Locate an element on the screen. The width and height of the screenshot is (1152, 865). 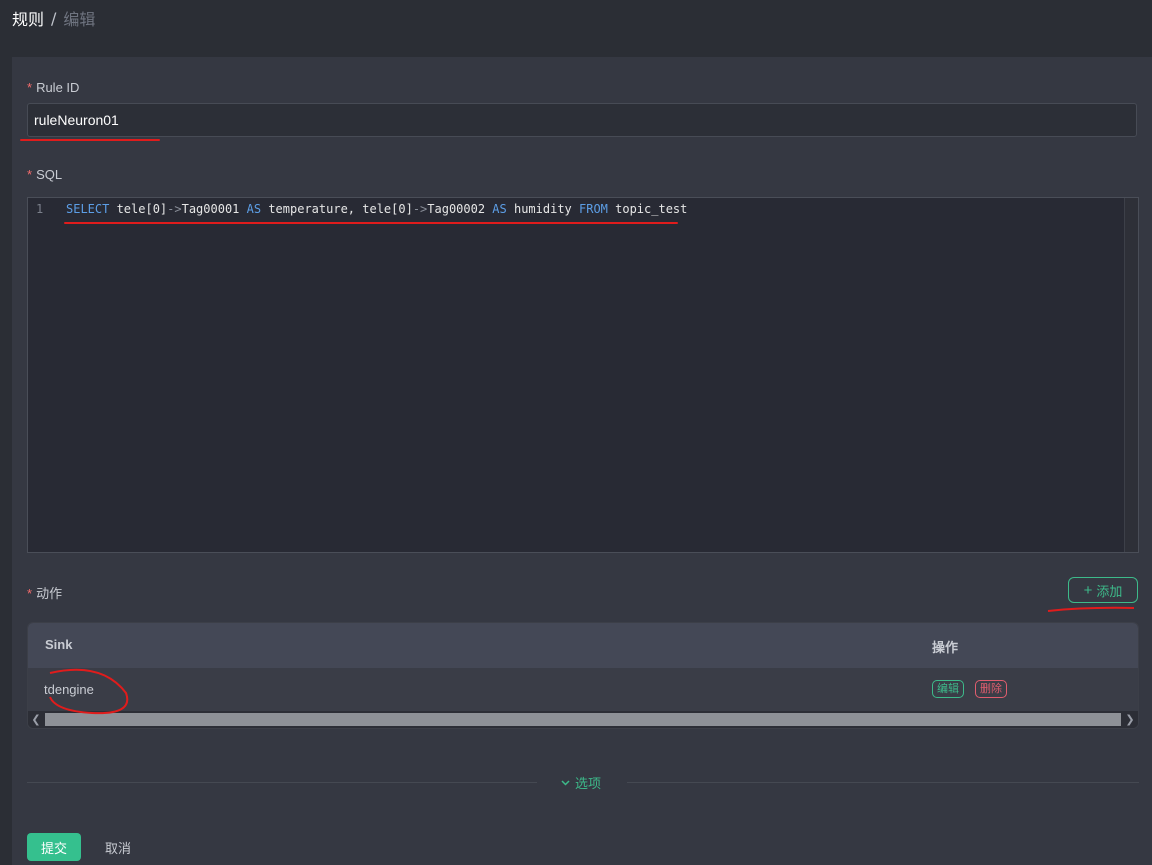
editor-scrollbar is located at coordinates (1131, 375).